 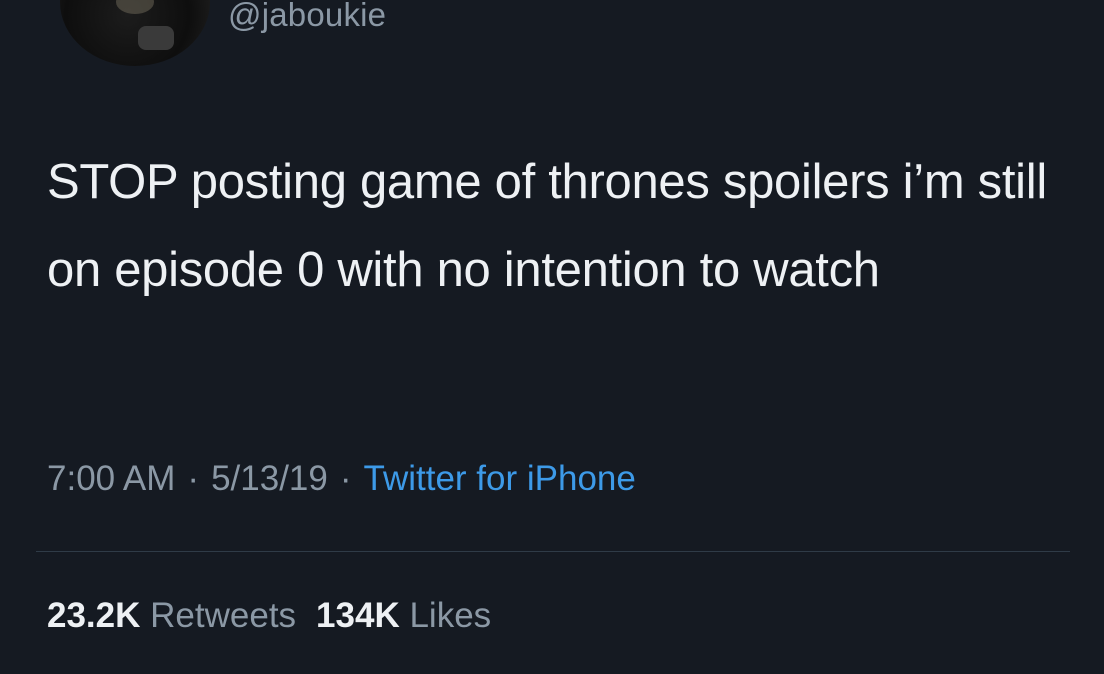 What do you see at coordinates (307, 17) in the screenshot?
I see `user-handle: @jaboukie` at bounding box center [307, 17].